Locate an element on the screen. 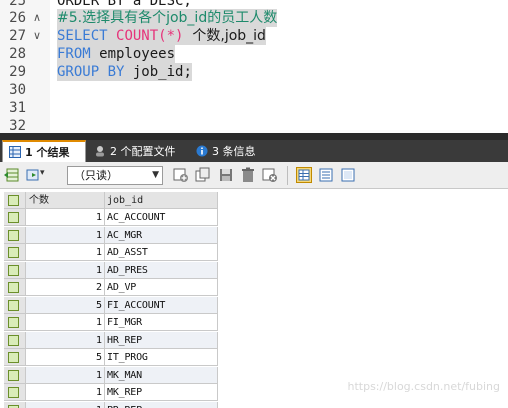 The height and width of the screenshot is (408, 508). fold-collapse-icon: ∧ is located at coordinates (40, 18).